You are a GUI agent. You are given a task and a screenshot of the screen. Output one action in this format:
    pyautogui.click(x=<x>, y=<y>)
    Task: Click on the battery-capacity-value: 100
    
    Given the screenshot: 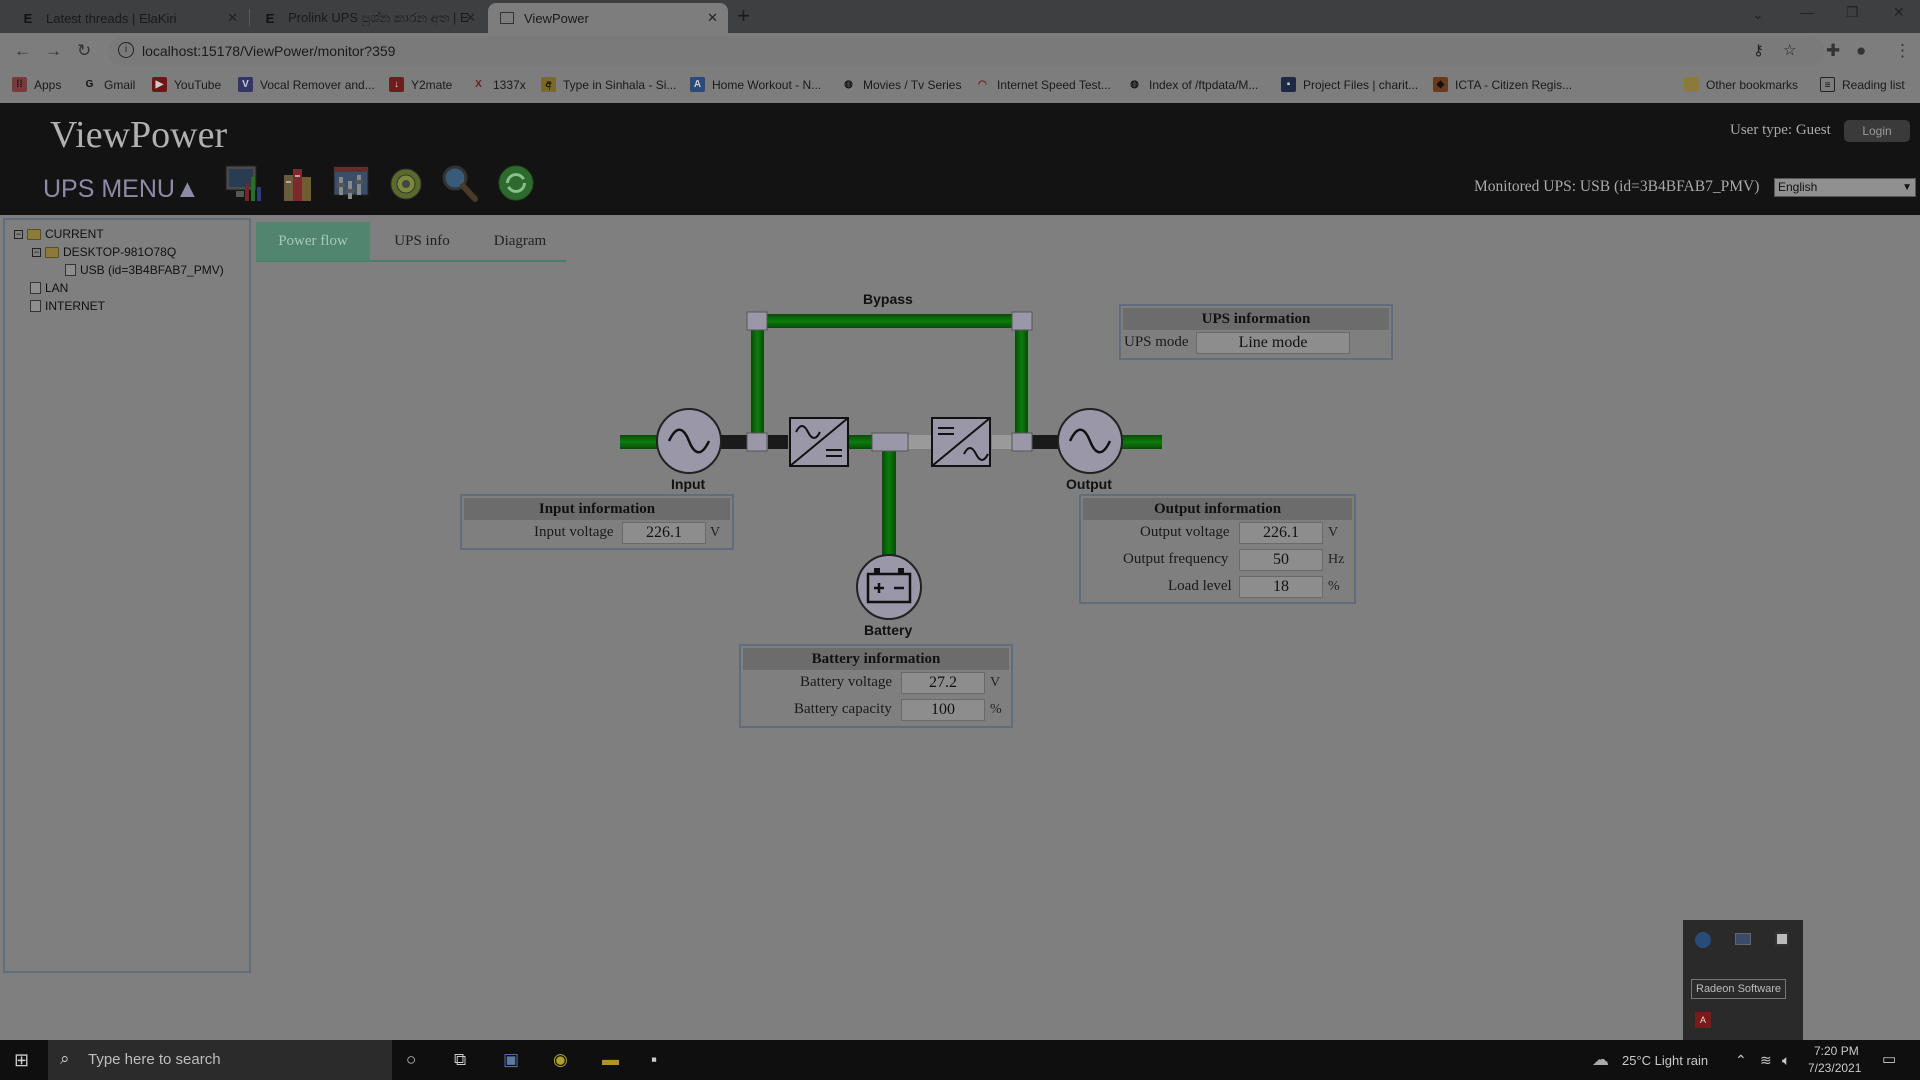 What is the action you would take?
    pyautogui.click(x=943, y=710)
    